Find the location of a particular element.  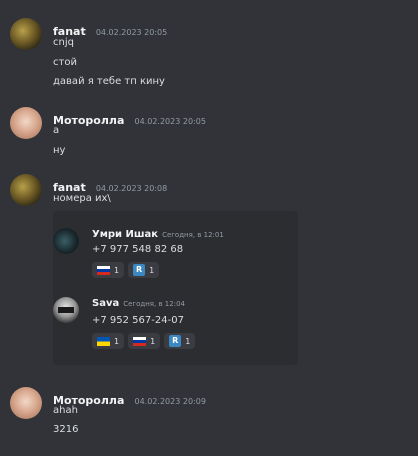

timestamp: 04.02.2023 20:08 is located at coordinates (131, 188).